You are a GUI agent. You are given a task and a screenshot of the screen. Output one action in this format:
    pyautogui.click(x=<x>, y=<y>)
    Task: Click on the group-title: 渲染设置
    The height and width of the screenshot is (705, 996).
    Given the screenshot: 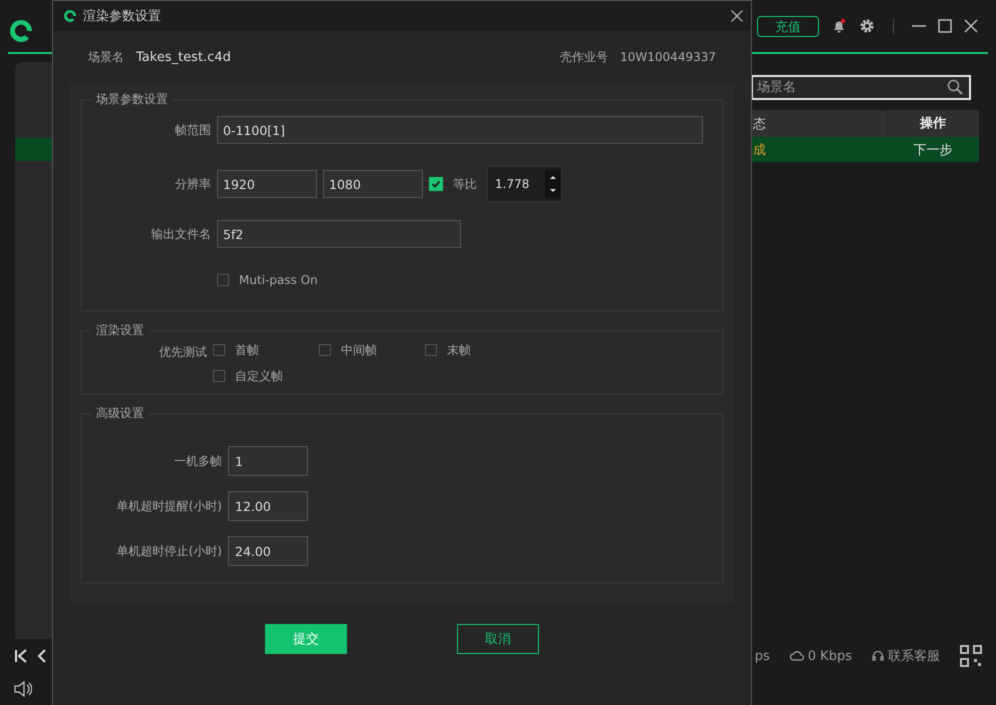 What is the action you would take?
    pyautogui.click(x=120, y=330)
    